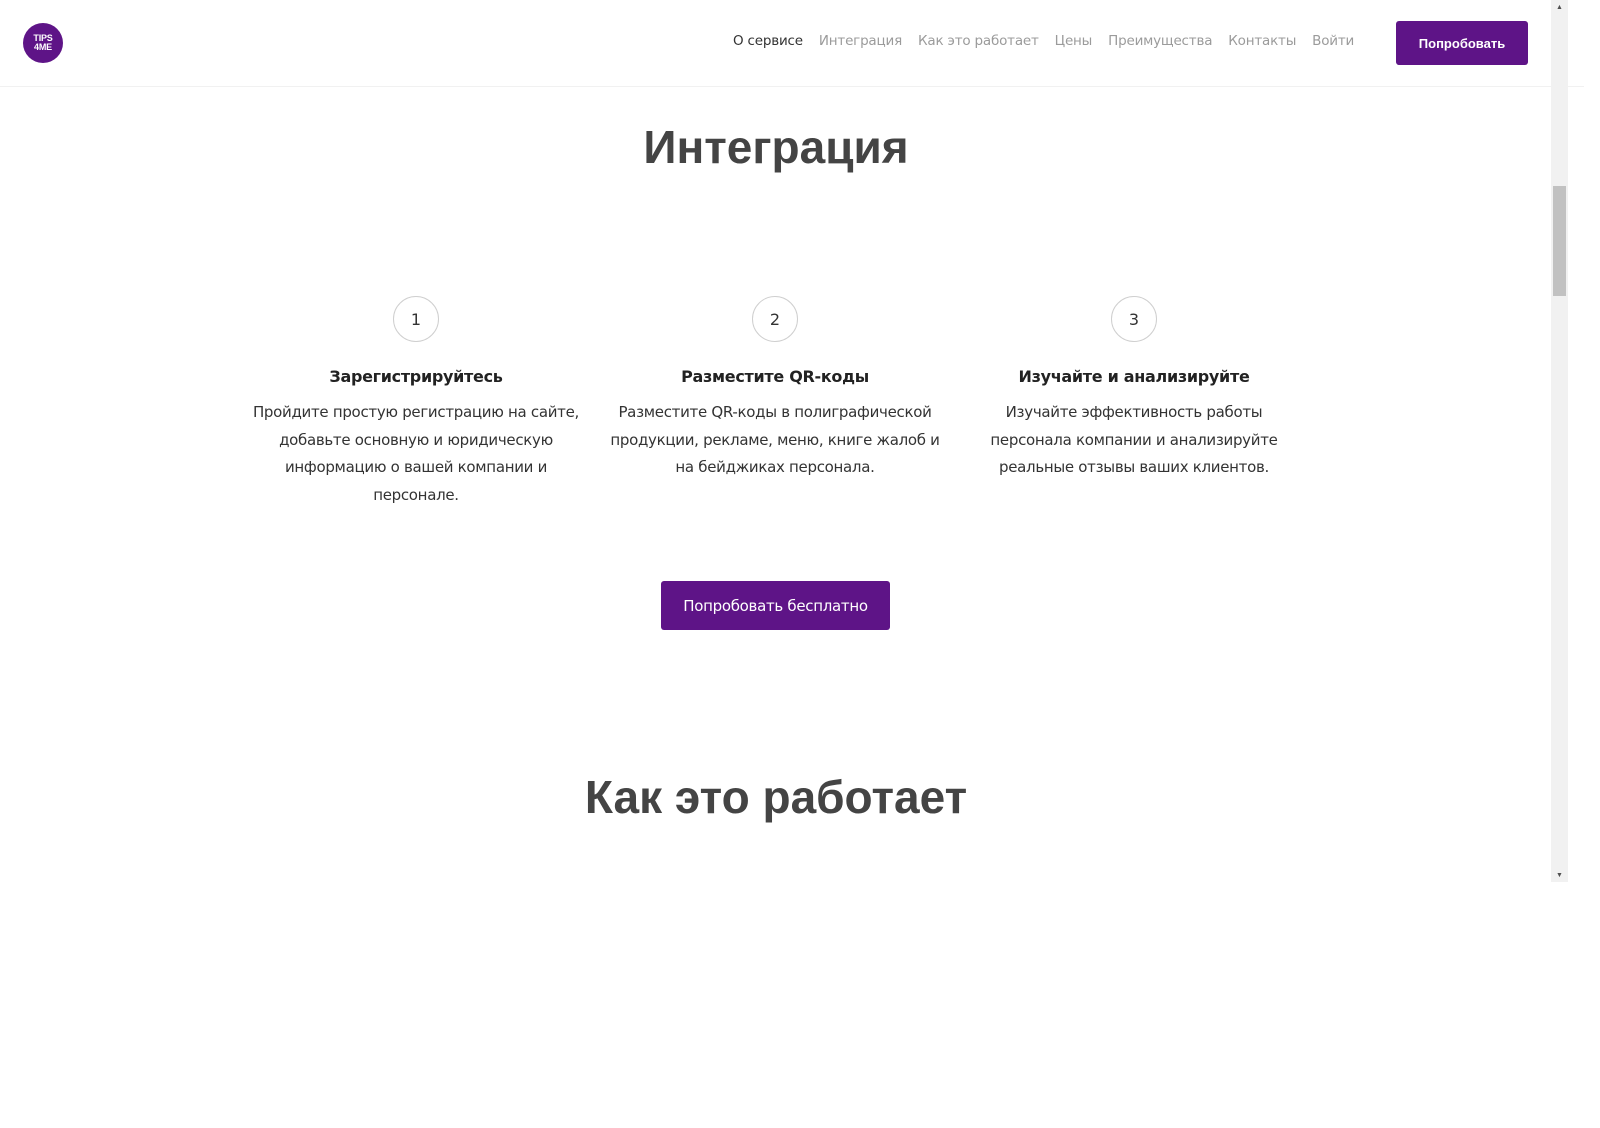 This screenshot has height=1128, width=1600. Describe the element at coordinates (416, 319) in the screenshot. I see `step-number-badge: 1` at that location.